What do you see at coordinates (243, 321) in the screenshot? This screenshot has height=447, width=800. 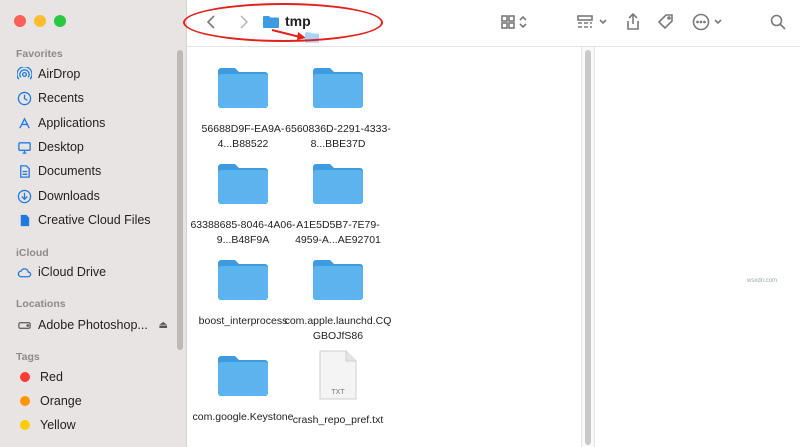 I see `file-name: boost_interprocess` at bounding box center [243, 321].